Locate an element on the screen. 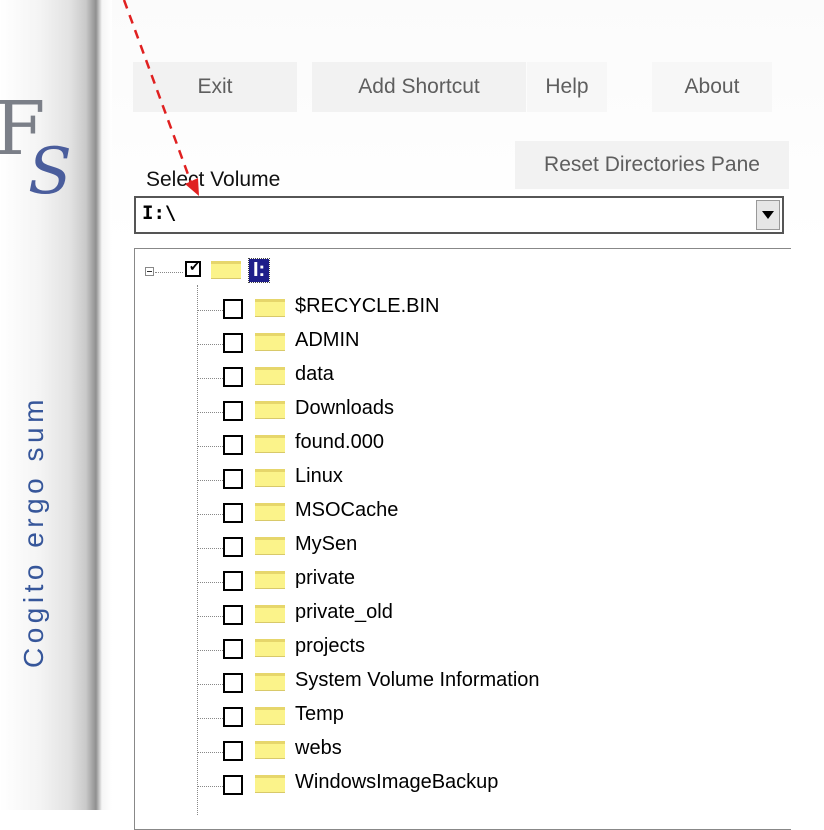 This screenshot has height=830, width=824. annotation-arrow is located at coordinates (160, 98).